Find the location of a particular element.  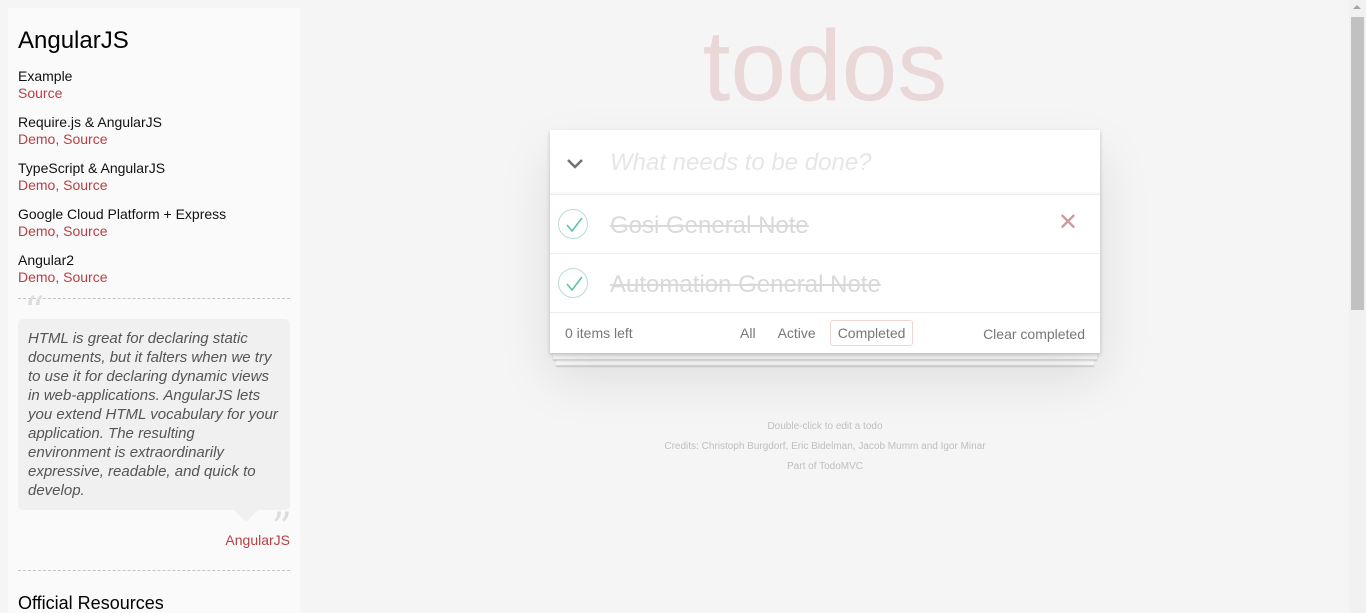

items-left-count: 0 items left is located at coordinates (599, 333).